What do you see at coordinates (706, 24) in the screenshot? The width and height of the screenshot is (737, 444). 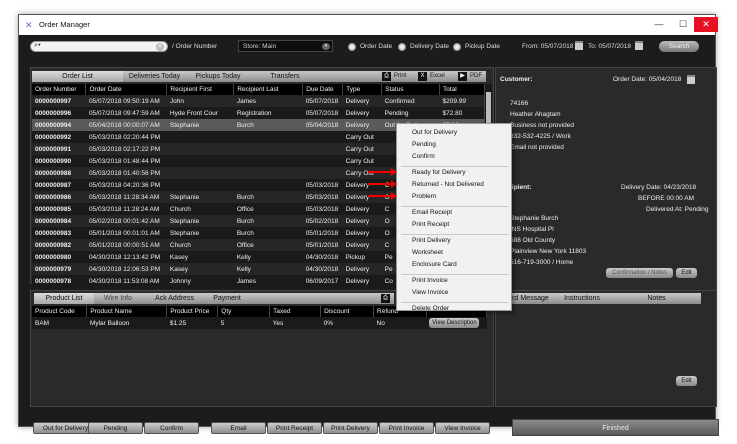 I see `close-button: ✕` at bounding box center [706, 24].